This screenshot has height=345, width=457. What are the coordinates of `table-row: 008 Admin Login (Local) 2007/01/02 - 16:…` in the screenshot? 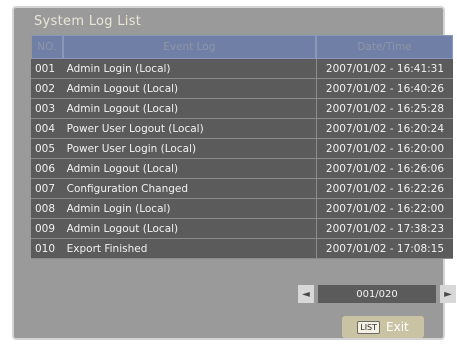 It's located at (242, 209).